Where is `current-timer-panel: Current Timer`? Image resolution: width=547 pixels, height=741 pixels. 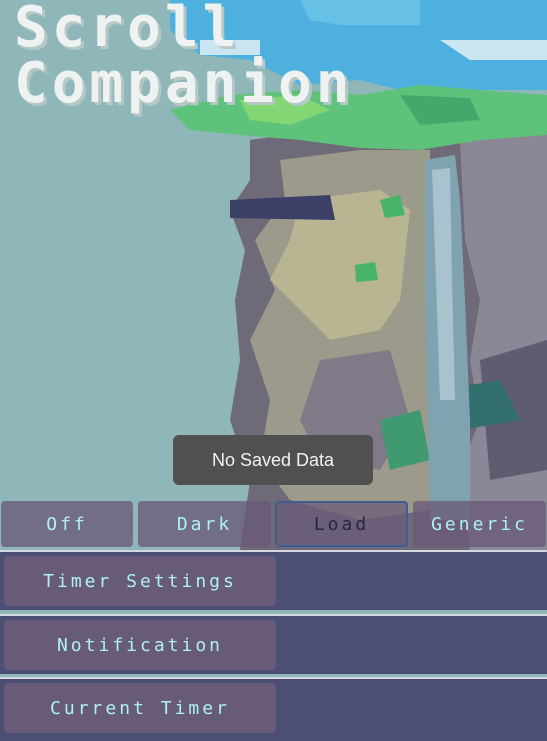
current-timer-panel: Current Timer is located at coordinates (273, 709).